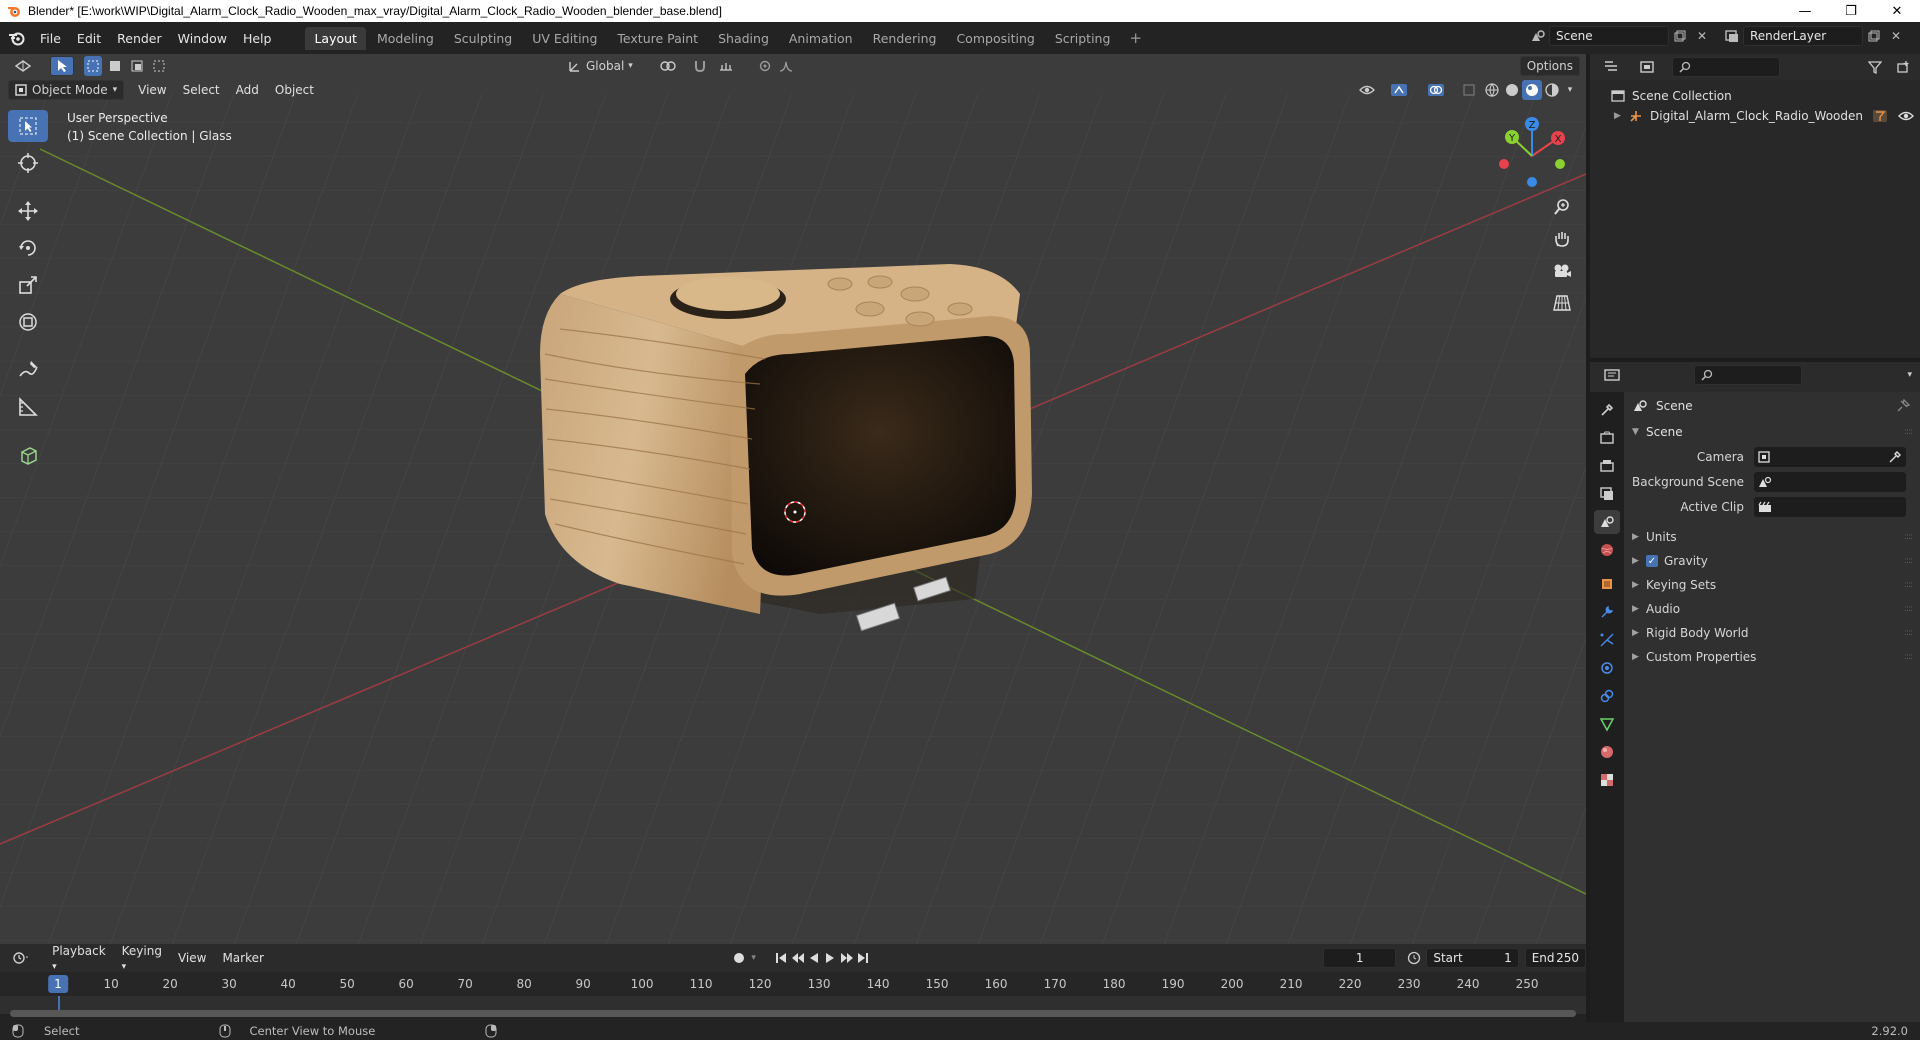  I want to click on keying-sets-panel: ▶ Keying Sets ::::, so click(1772, 585).